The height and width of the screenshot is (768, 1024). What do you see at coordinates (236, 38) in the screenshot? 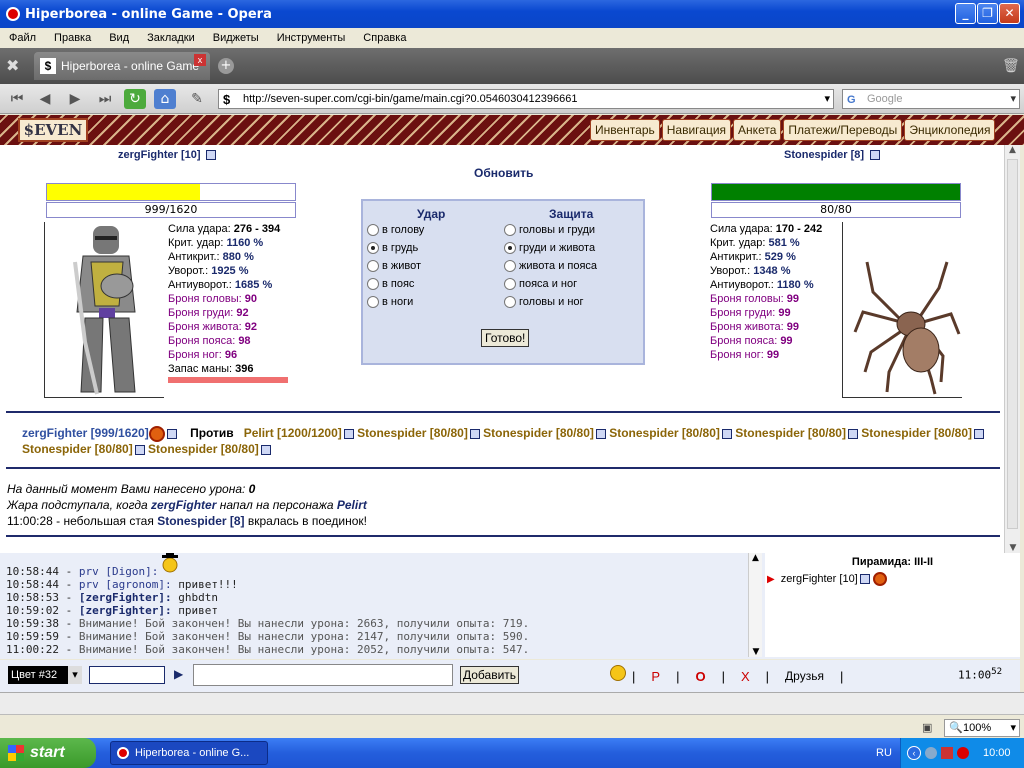
I see `menu-widgets: Виджеты` at bounding box center [236, 38].